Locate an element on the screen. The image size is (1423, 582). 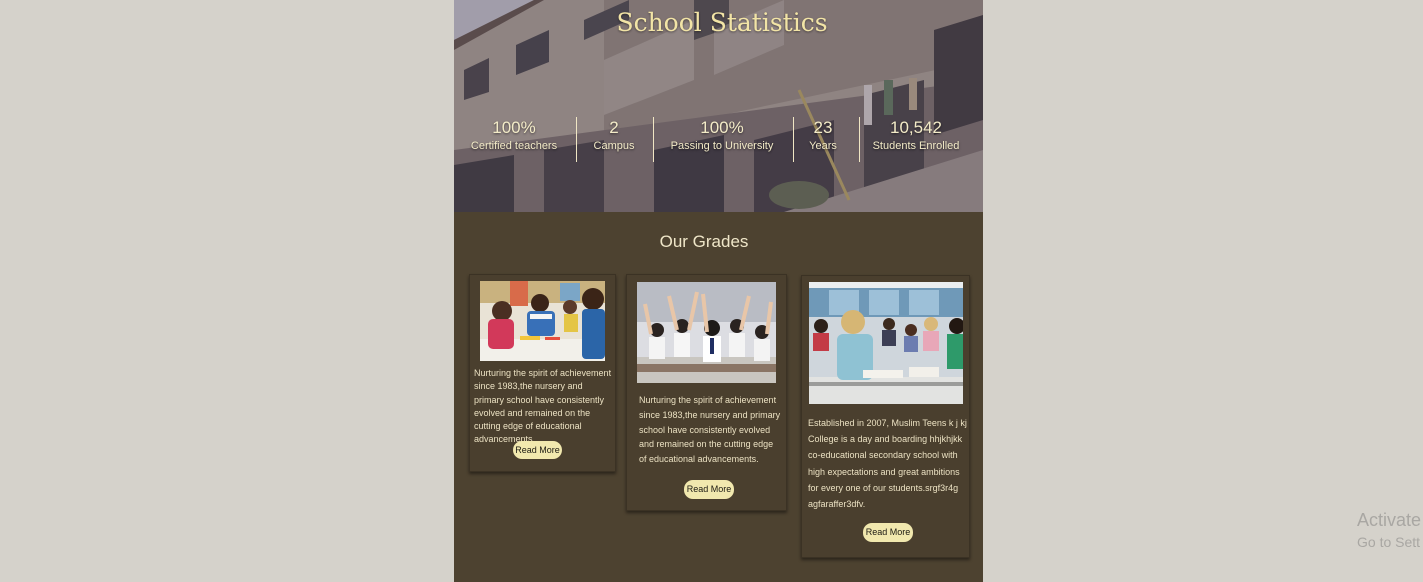
children-classroom-image is located at coordinates (542, 321).